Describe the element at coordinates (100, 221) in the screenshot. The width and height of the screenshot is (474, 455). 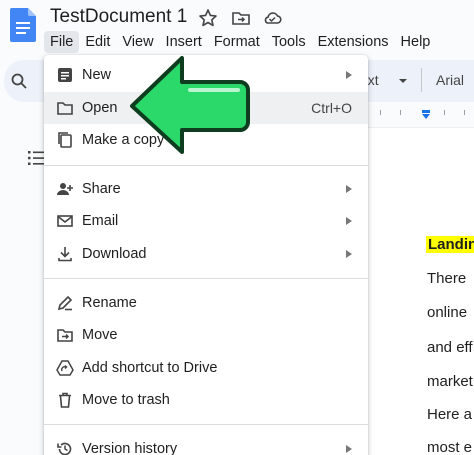
I see `file-menu-item-label: Email` at that location.